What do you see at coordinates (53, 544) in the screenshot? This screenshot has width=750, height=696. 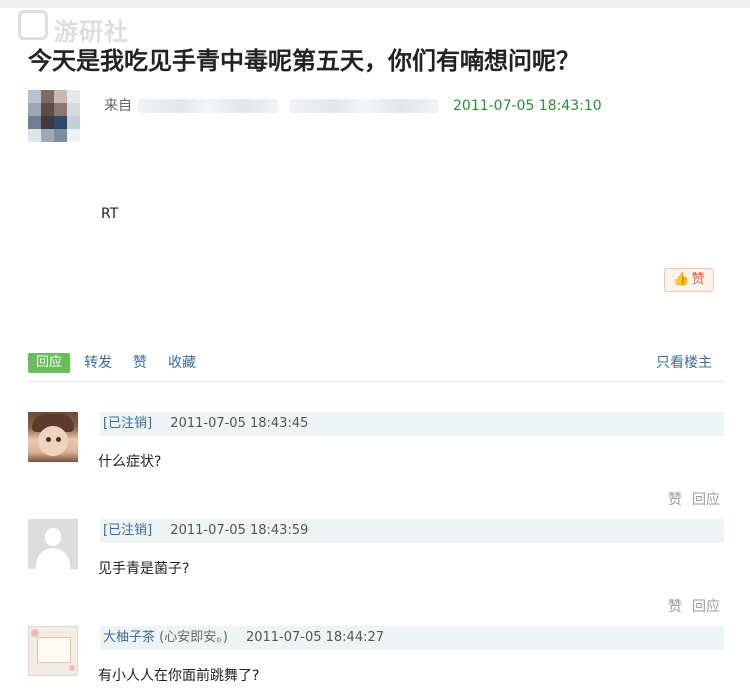 I see `default-avatar-icon` at bounding box center [53, 544].